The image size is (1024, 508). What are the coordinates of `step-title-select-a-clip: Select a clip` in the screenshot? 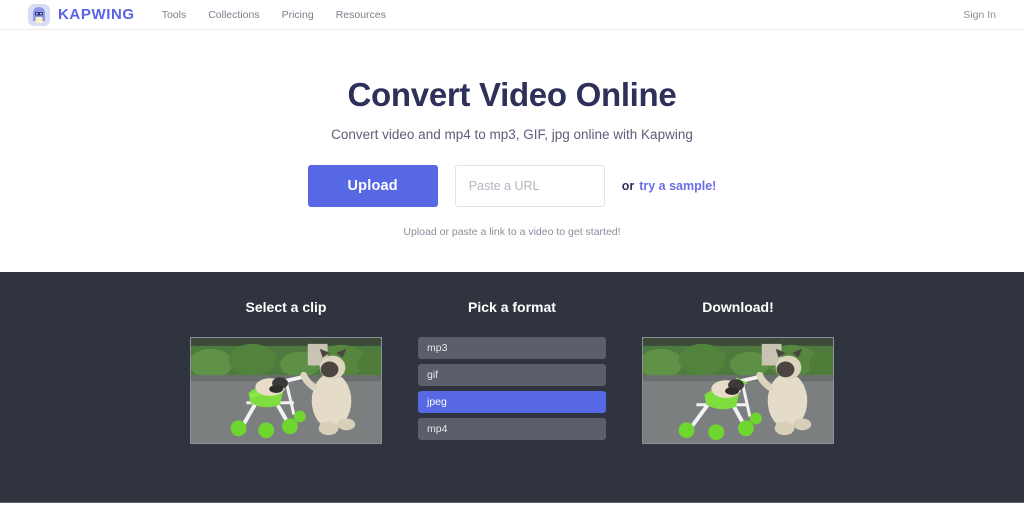 It's located at (286, 307).